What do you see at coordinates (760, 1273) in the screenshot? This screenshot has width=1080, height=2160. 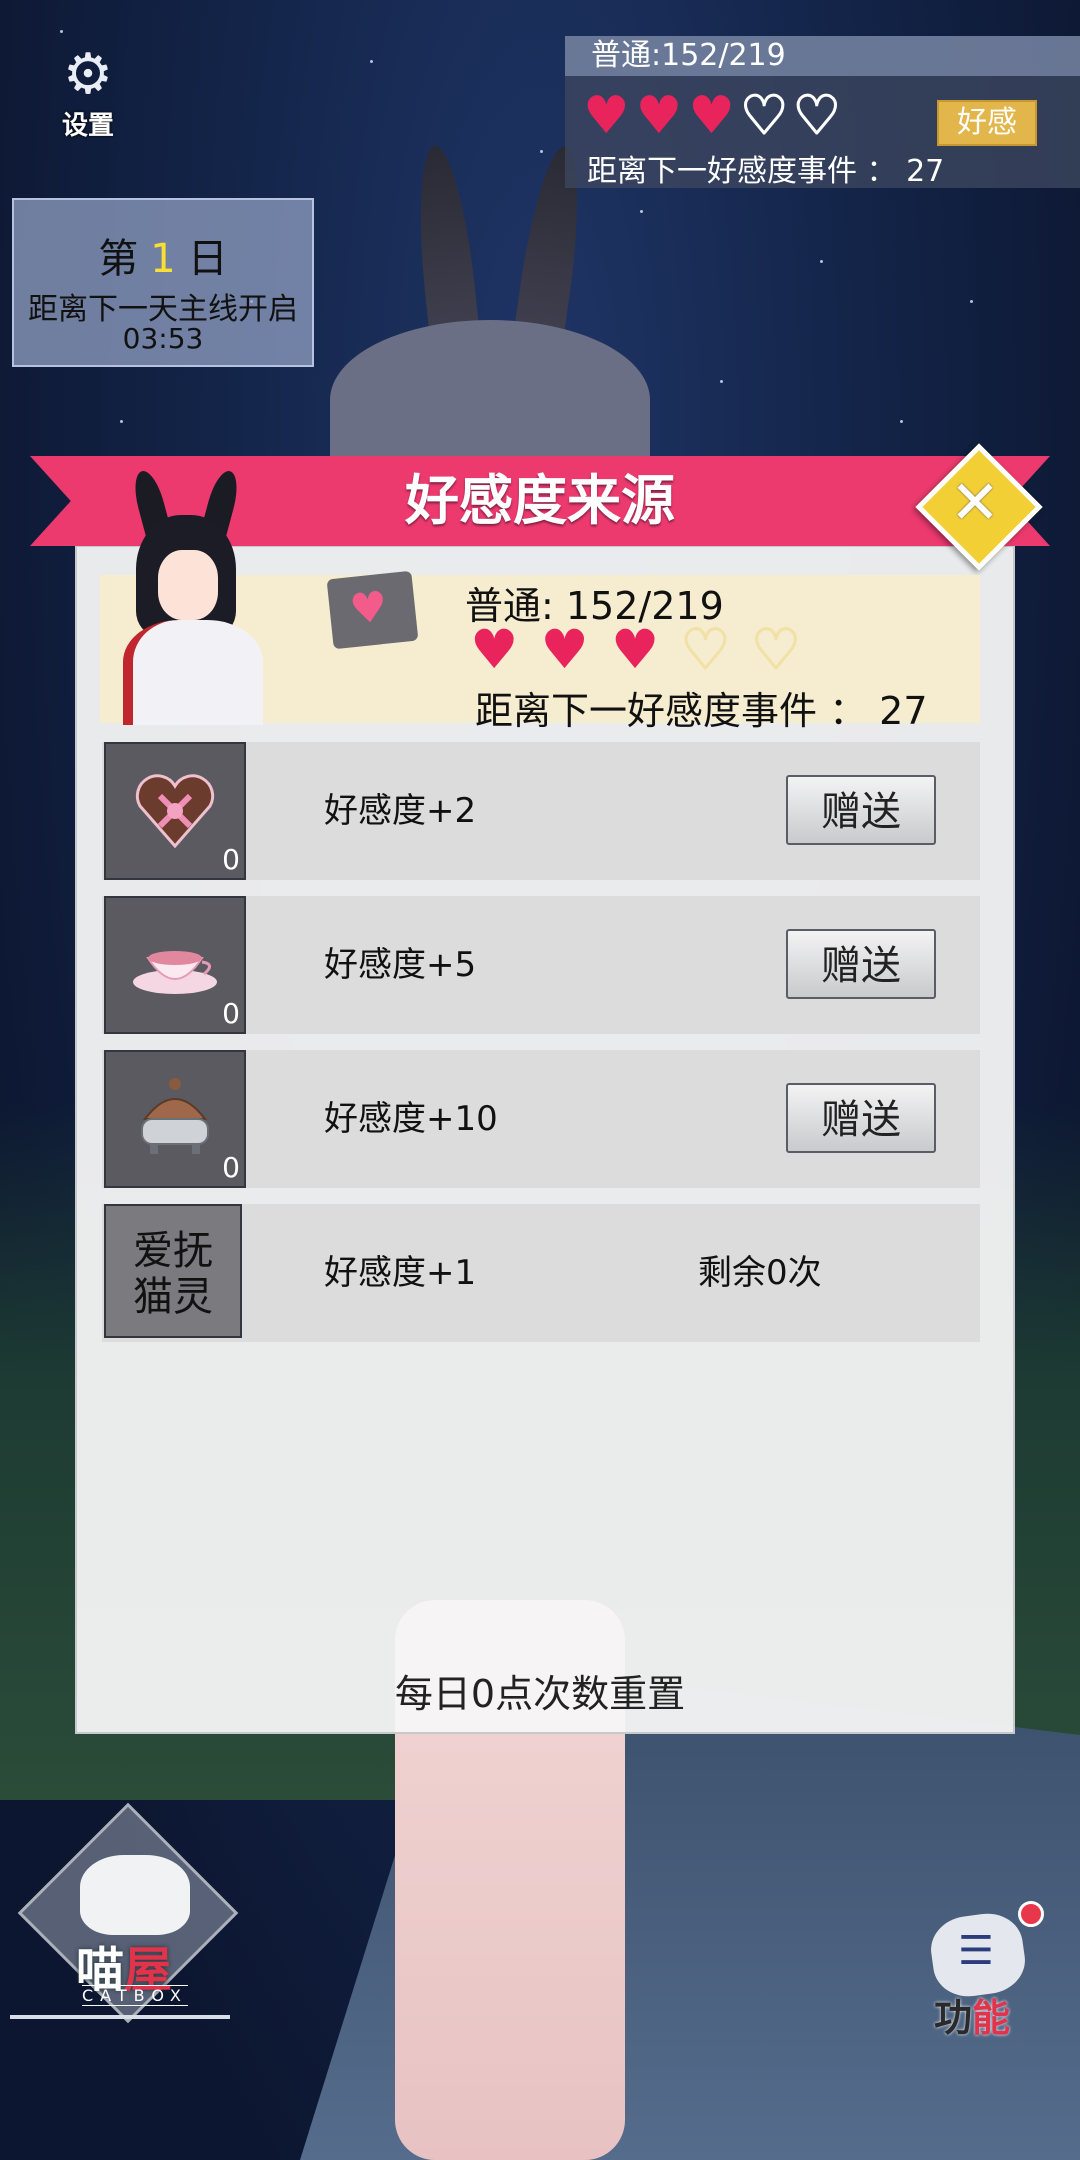 I see `pet-remaining: 剩余0次` at bounding box center [760, 1273].